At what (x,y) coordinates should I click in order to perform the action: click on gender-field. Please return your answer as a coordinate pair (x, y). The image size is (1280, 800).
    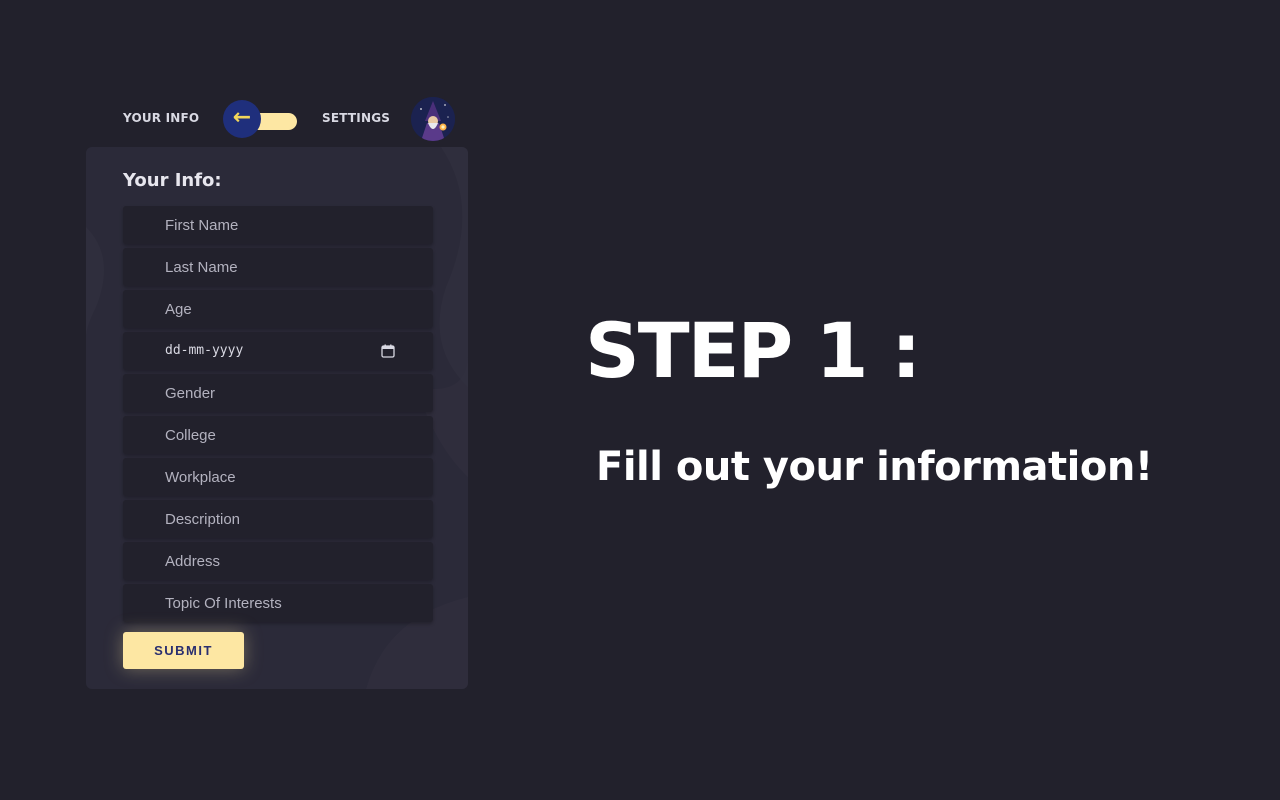
    Looking at the image, I should click on (278, 393).